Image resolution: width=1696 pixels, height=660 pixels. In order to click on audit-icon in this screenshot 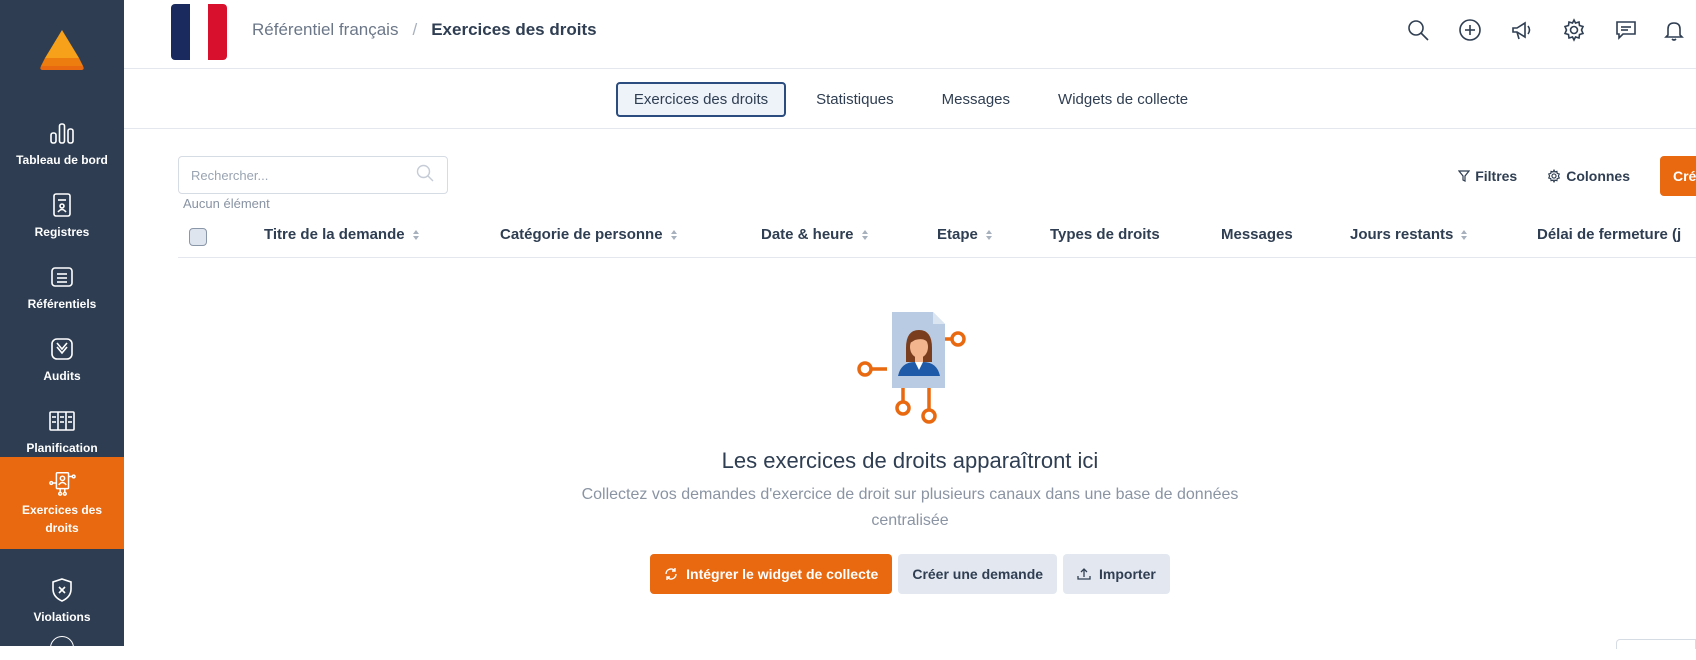, I will do `click(62, 349)`.